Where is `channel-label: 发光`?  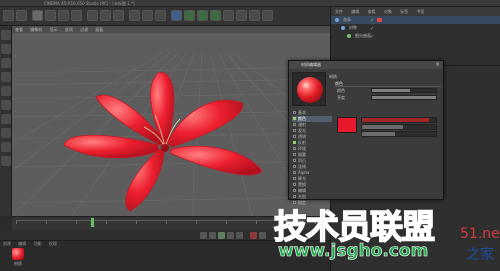 channel-label: 发光 is located at coordinates (302, 130).